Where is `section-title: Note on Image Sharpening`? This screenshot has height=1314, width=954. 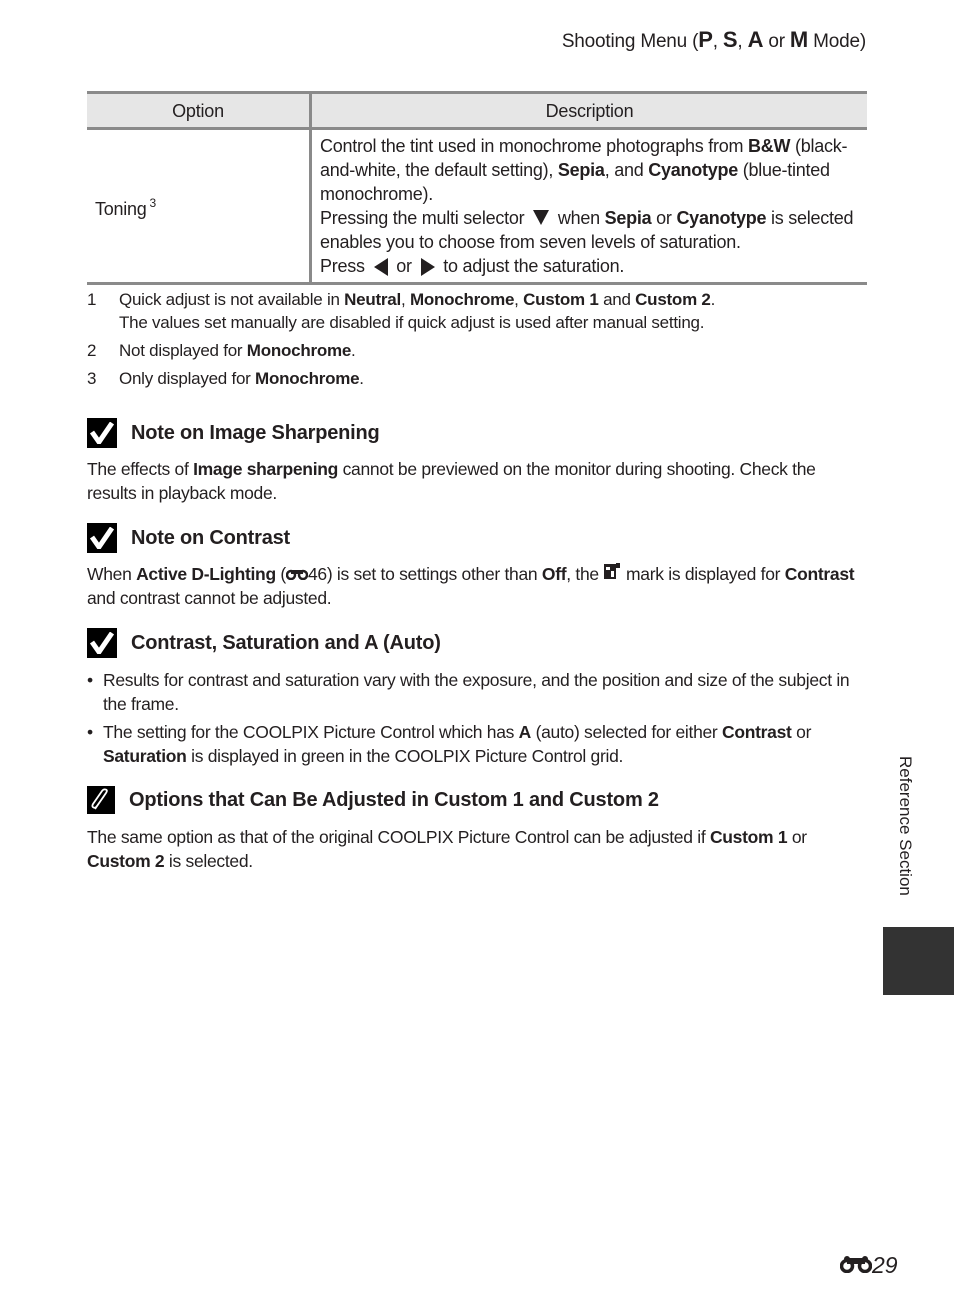
section-title: Note on Image Sharpening is located at coordinates (233, 433).